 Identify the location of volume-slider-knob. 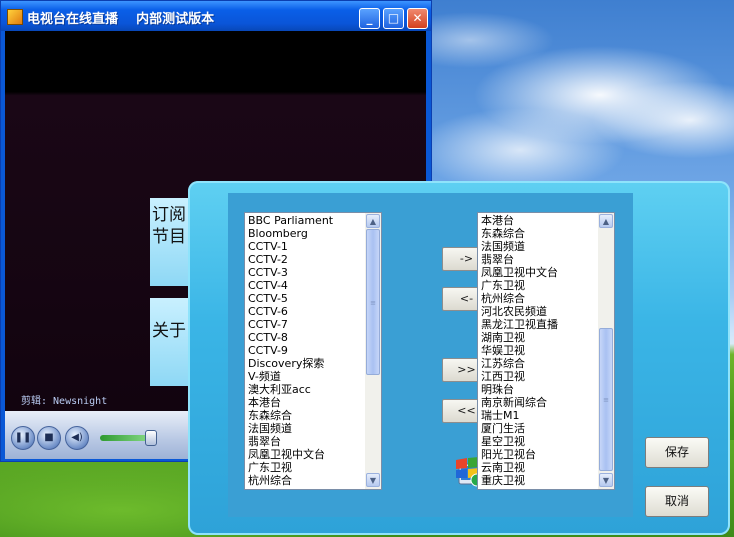
(151, 438).